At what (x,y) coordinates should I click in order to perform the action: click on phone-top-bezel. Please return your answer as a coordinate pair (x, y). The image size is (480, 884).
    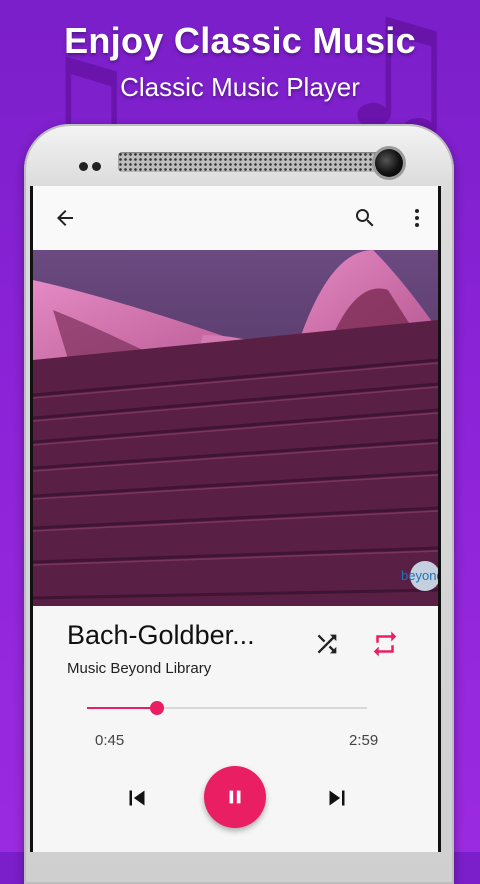
    Looking at the image, I should click on (239, 155).